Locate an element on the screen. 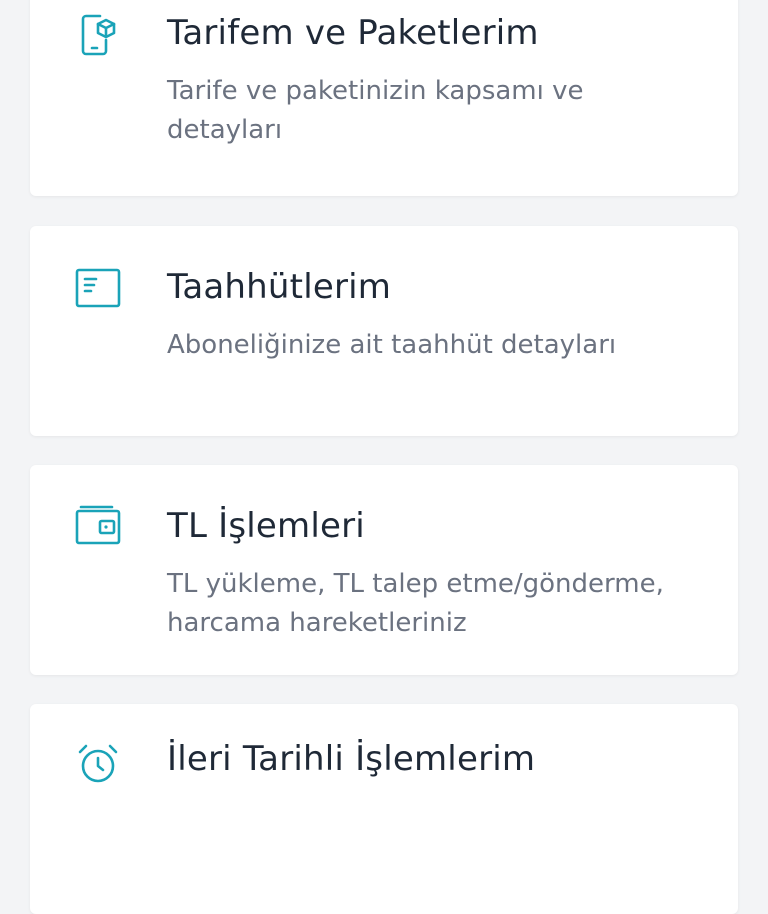  wallet-icon is located at coordinates (98, 525).